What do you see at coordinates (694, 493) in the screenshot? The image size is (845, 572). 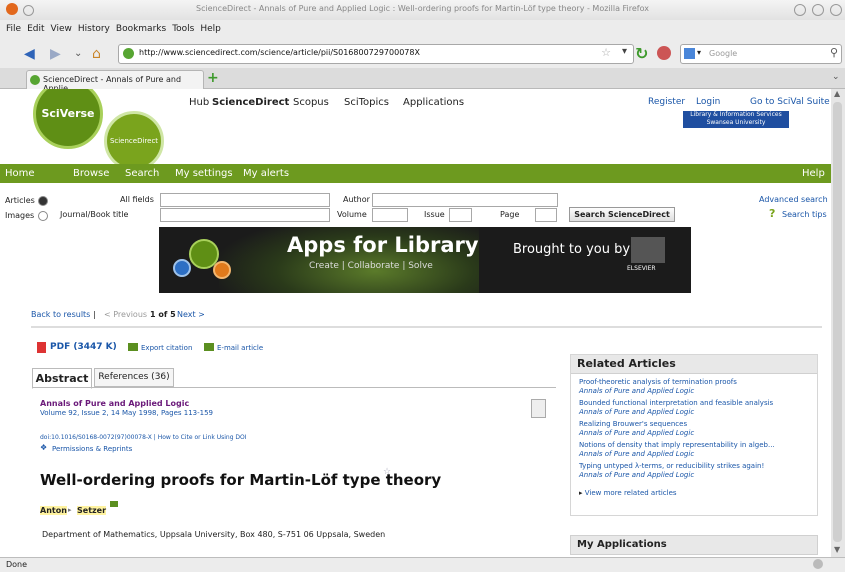 I see `view-more-related-link: ▸ View more related articles` at bounding box center [694, 493].